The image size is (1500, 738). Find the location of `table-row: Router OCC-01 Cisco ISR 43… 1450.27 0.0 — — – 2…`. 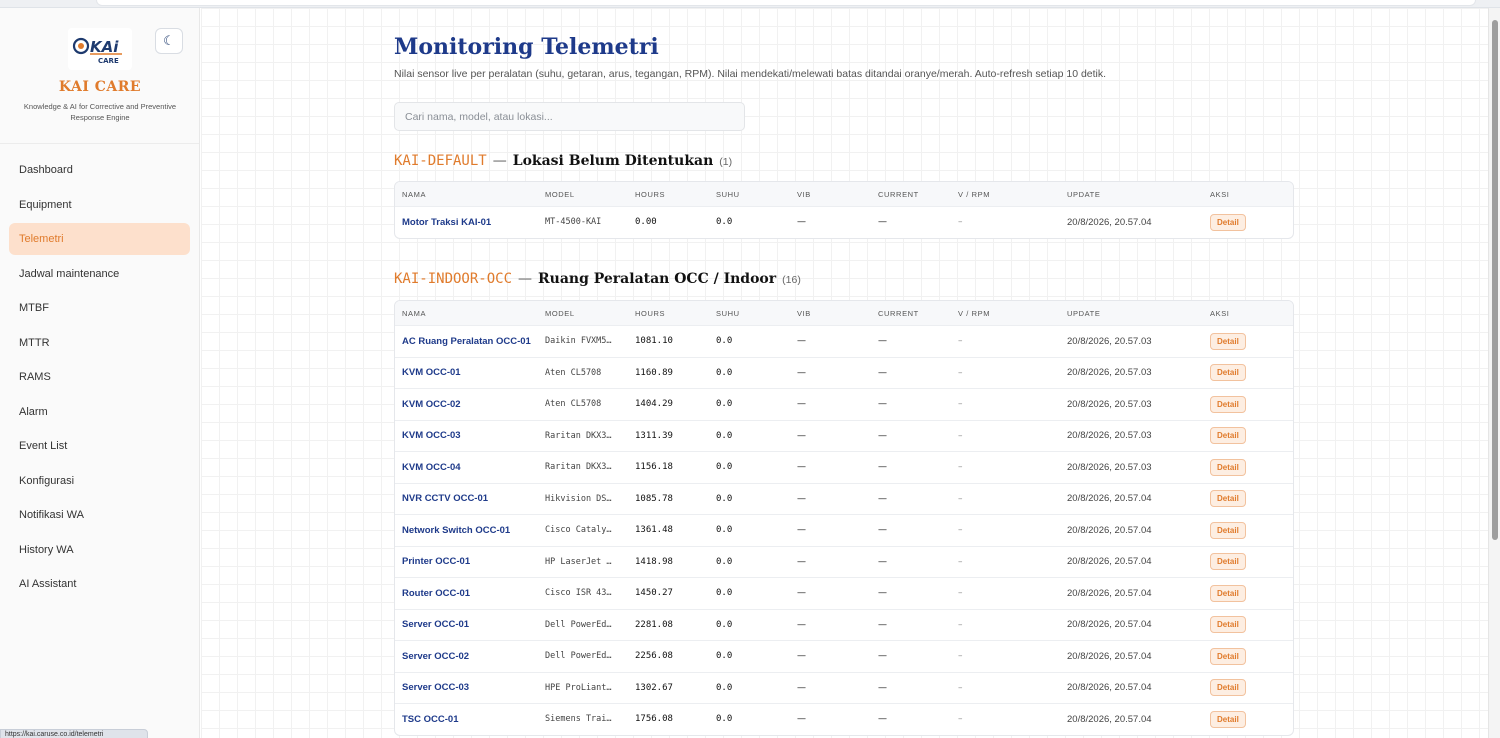

table-row: Router OCC-01 Cisco ISR 43… 1450.27 0.0 — — – 2… is located at coordinates (844, 593).